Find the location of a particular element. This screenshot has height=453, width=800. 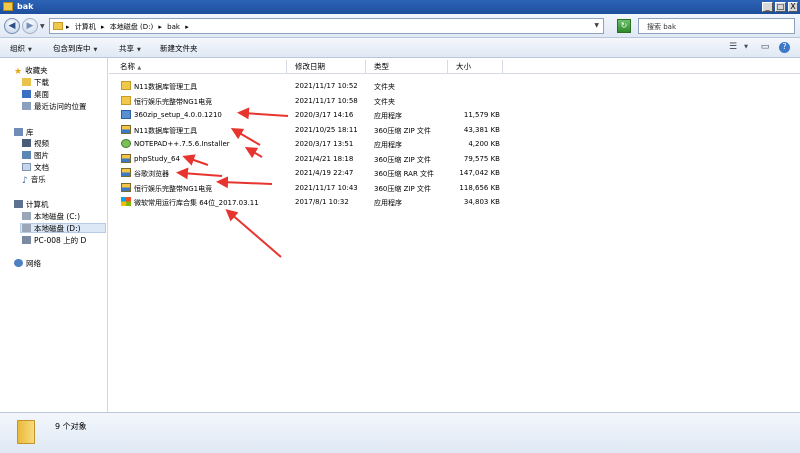

file-type: 应用程序 is located at coordinates (388, 203).